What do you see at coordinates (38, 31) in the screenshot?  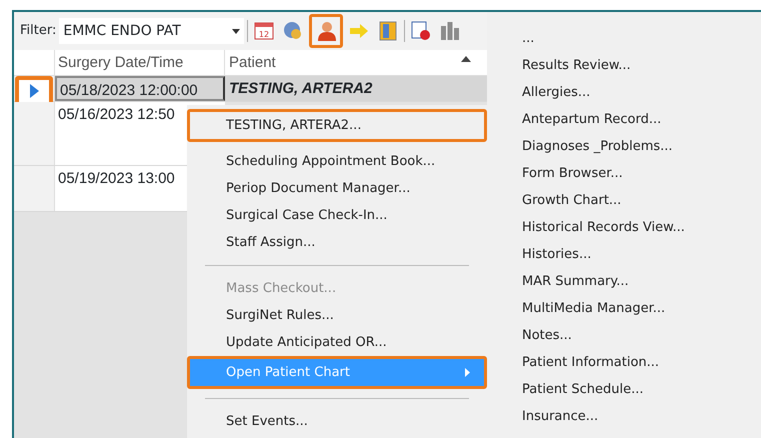 I see `filter-label: Filter:` at bounding box center [38, 31].